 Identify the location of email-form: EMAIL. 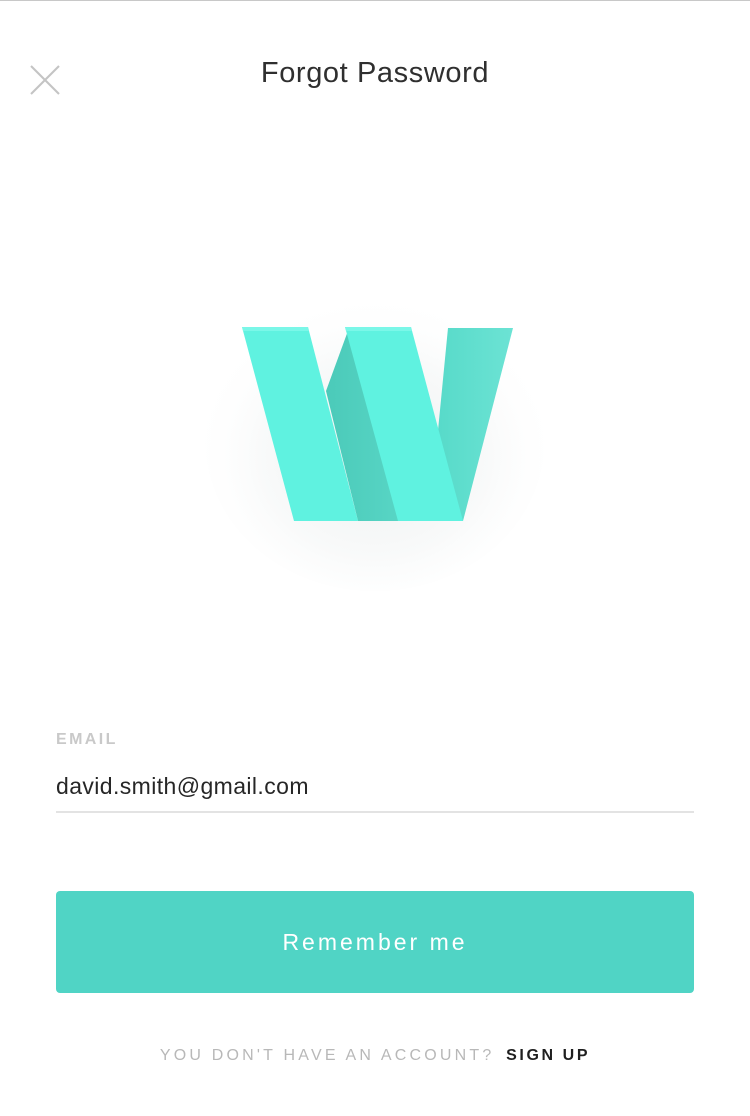
(375, 772).